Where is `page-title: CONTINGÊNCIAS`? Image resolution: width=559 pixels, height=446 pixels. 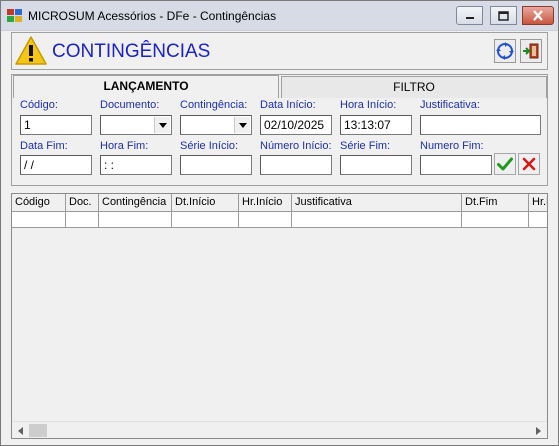 page-title: CONTINGÊNCIAS is located at coordinates (131, 51).